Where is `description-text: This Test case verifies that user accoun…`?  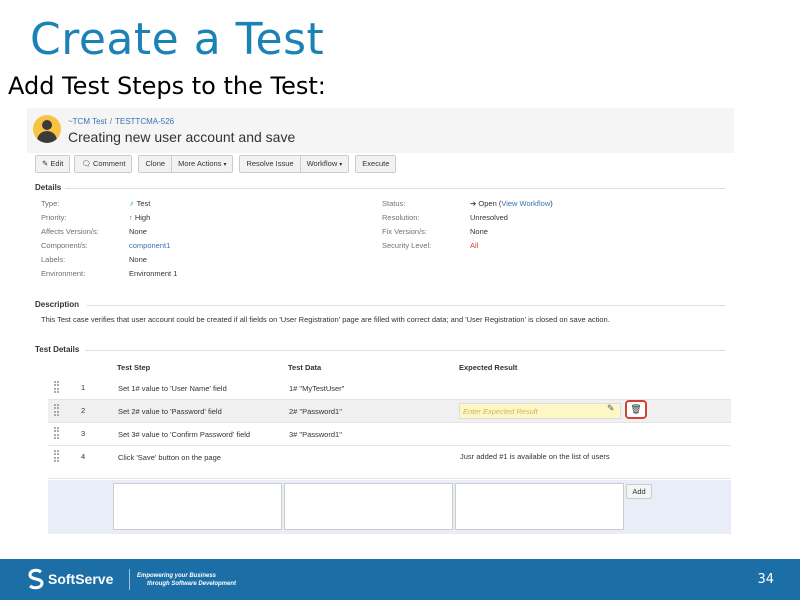 description-text: This Test case verifies that user accoun… is located at coordinates (325, 319).